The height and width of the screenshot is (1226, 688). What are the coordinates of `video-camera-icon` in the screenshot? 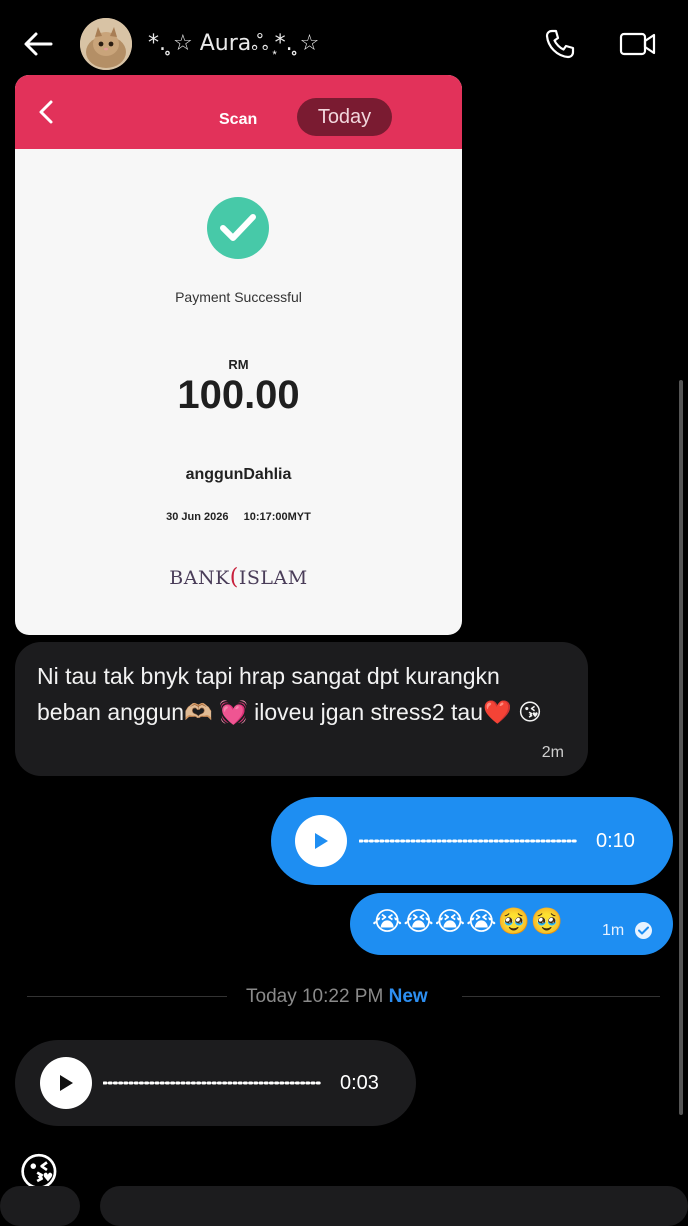 It's located at (637, 44).